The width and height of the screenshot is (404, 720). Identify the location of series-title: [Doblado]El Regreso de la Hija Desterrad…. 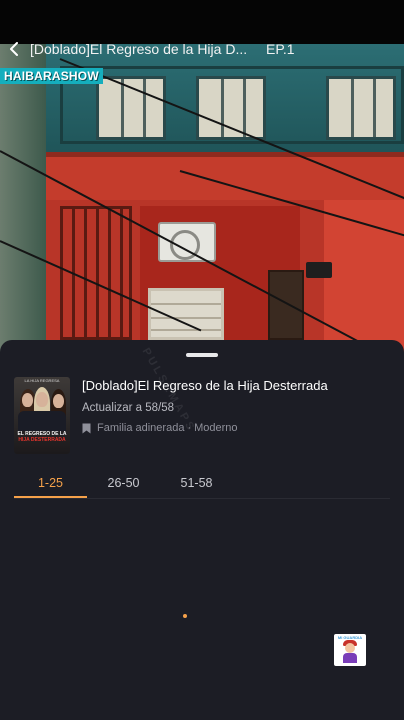
(205, 385).